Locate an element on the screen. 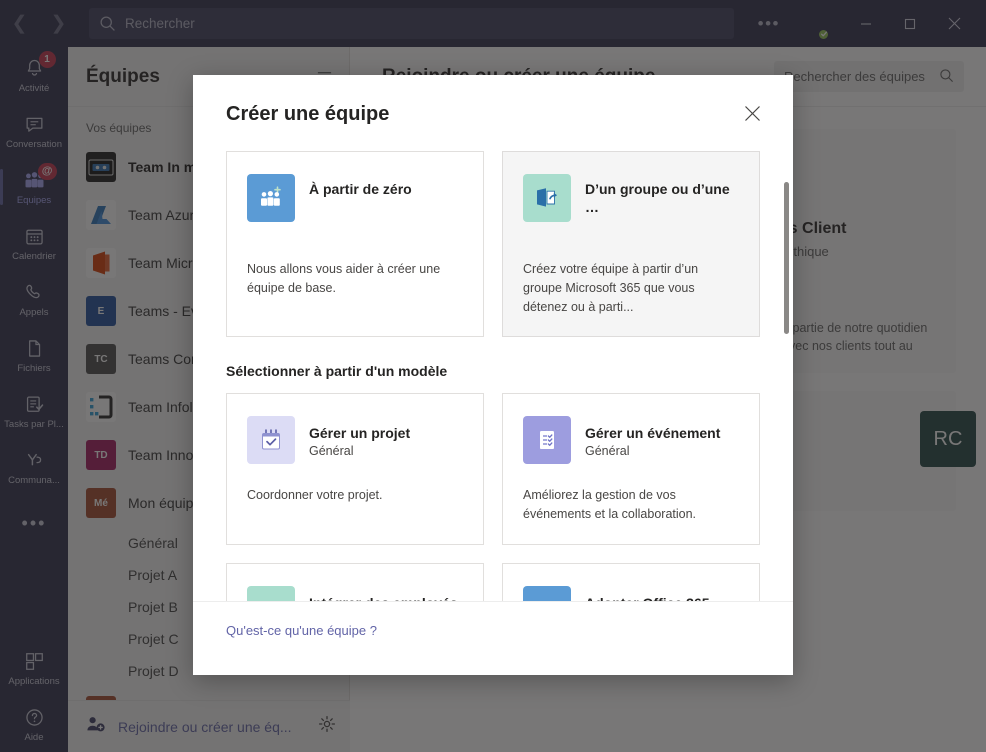 This screenshot has width=986, height=752. card-heading: Gérer un événement is located at coordinates (653, 433).